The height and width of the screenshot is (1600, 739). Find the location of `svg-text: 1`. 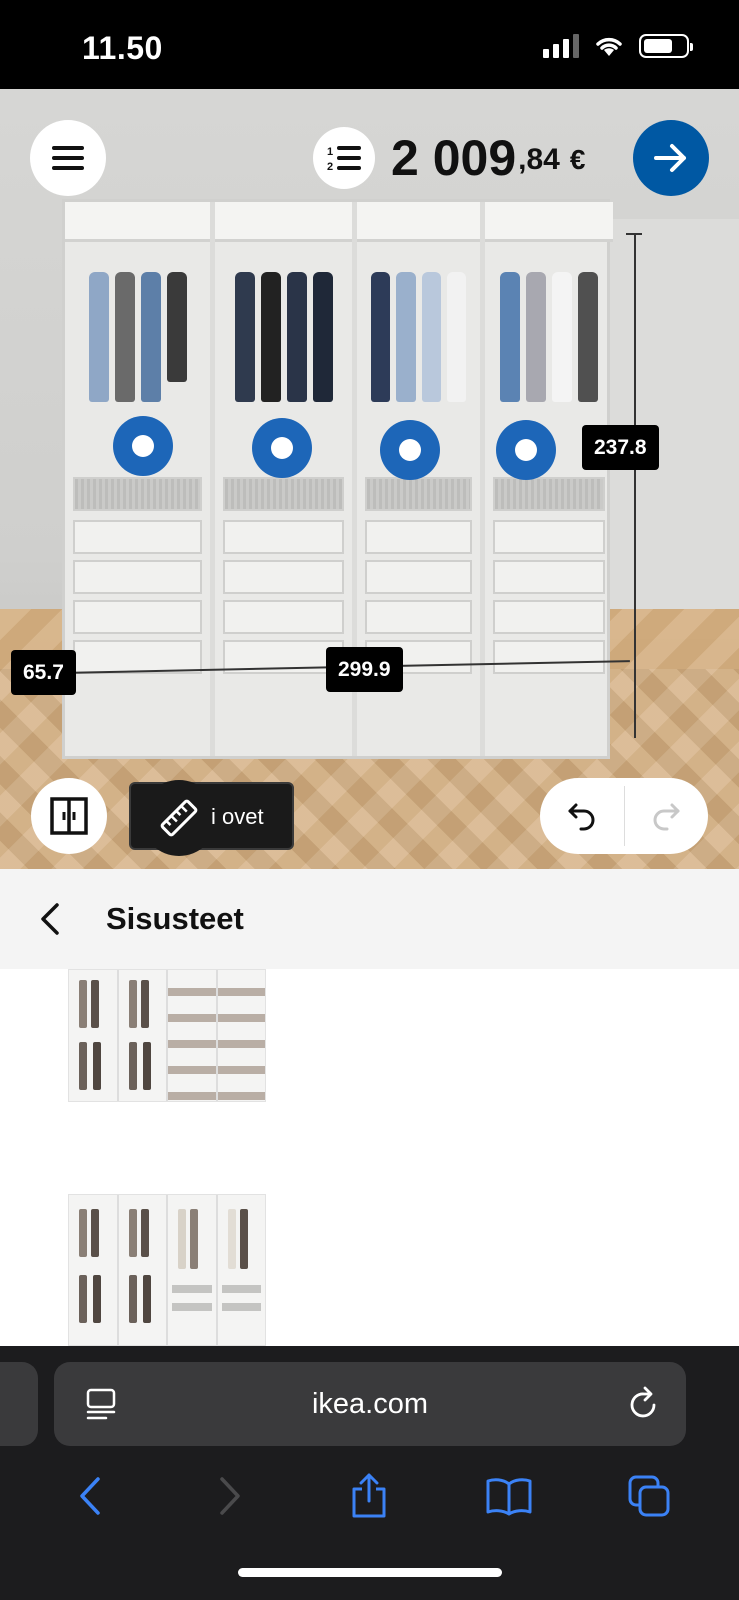

svg-text: 1 is located at coordinates (330, 152).